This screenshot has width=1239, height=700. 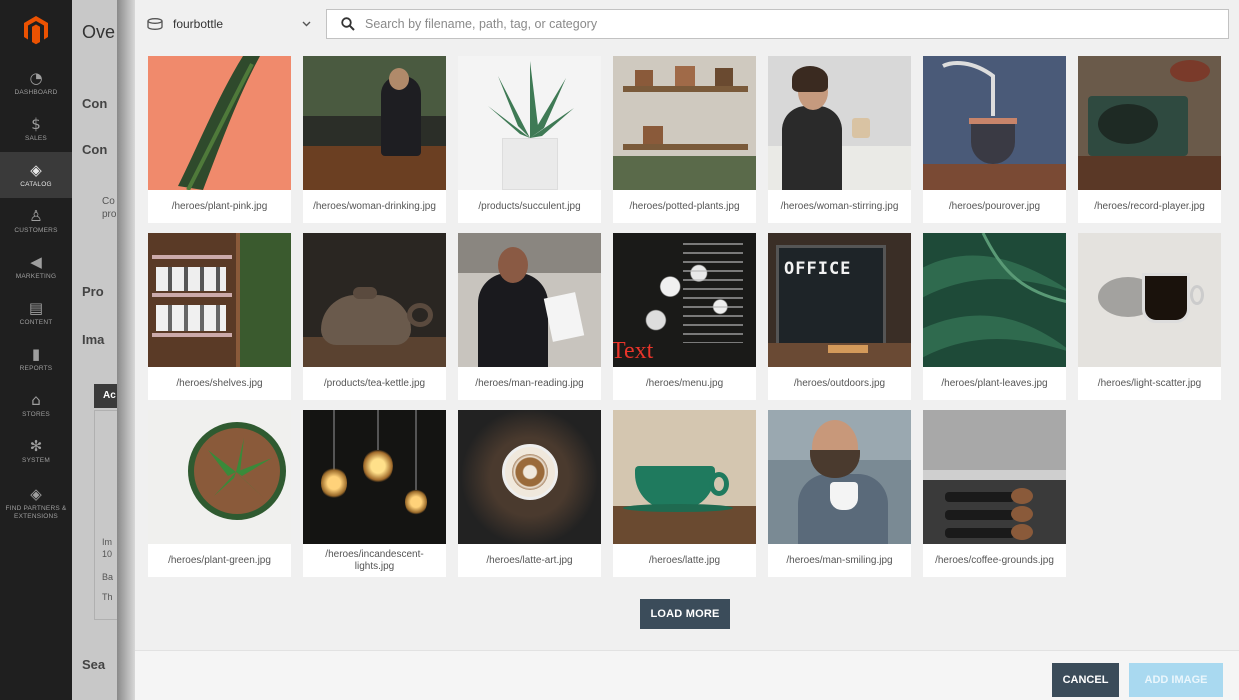 What do you see at coordinates (1085, 680) in the screenshot?
I see `cancel-button: CANCEL` at bounding box center [1085, 680].